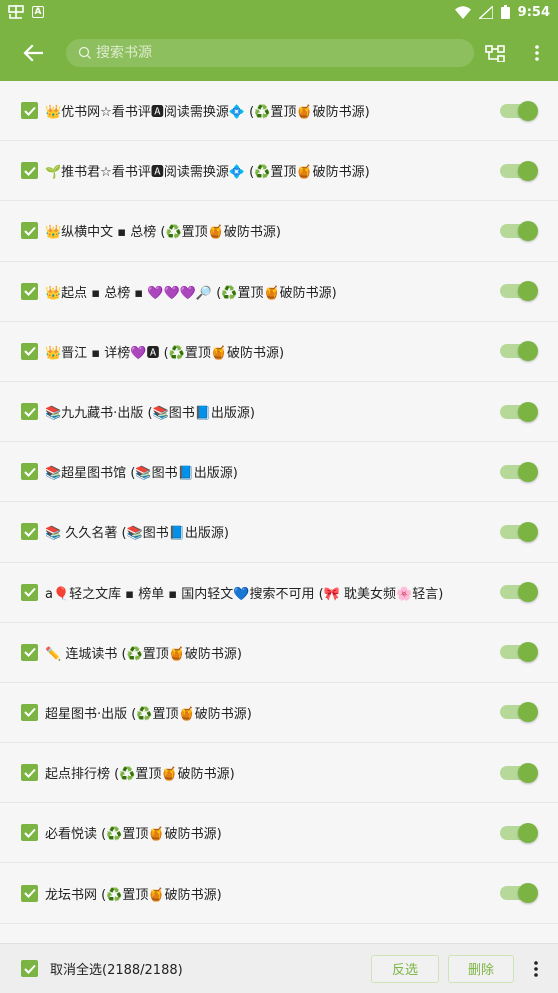 This screenshot has width=558, height=993. Describe the element at coordinates (266, 52) in the screenshot. I see `search-input` at that location.